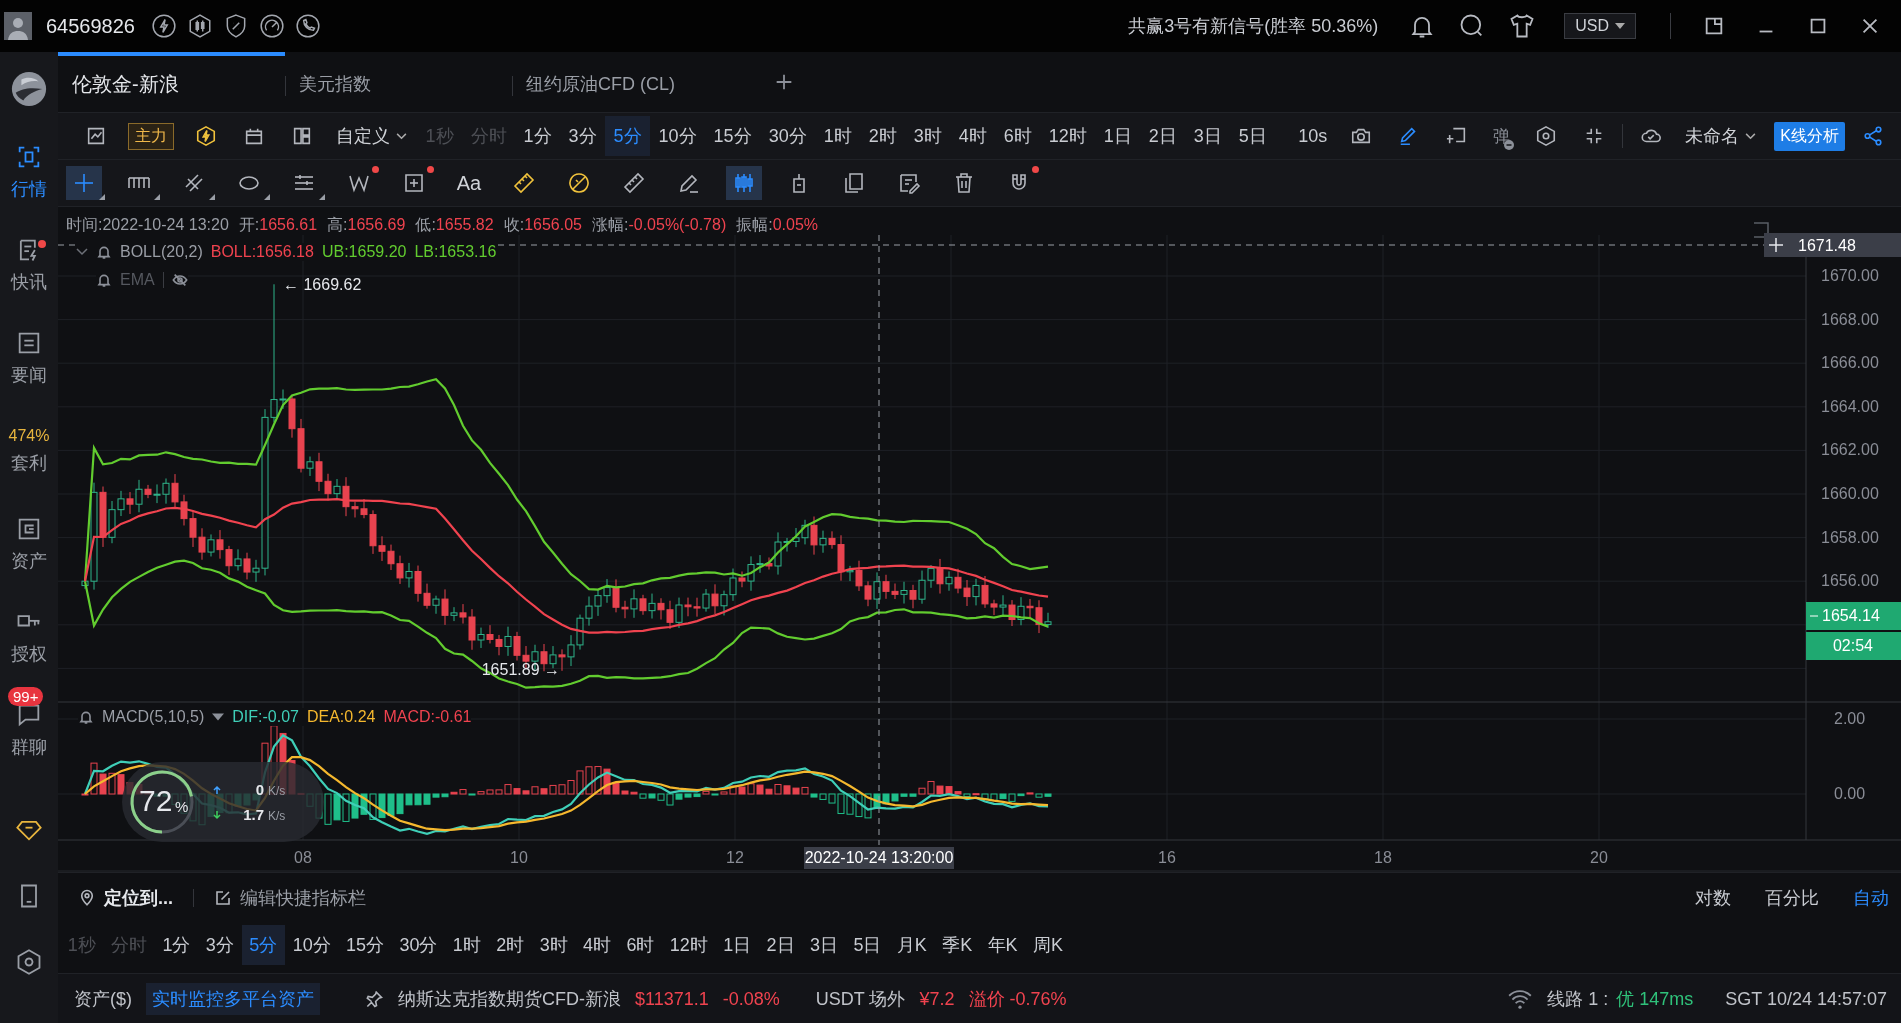  What do you see at coordinates (1002, 945) in the screenshot?
I see `period-tab: 年K` at bounding box center [1002, 945].